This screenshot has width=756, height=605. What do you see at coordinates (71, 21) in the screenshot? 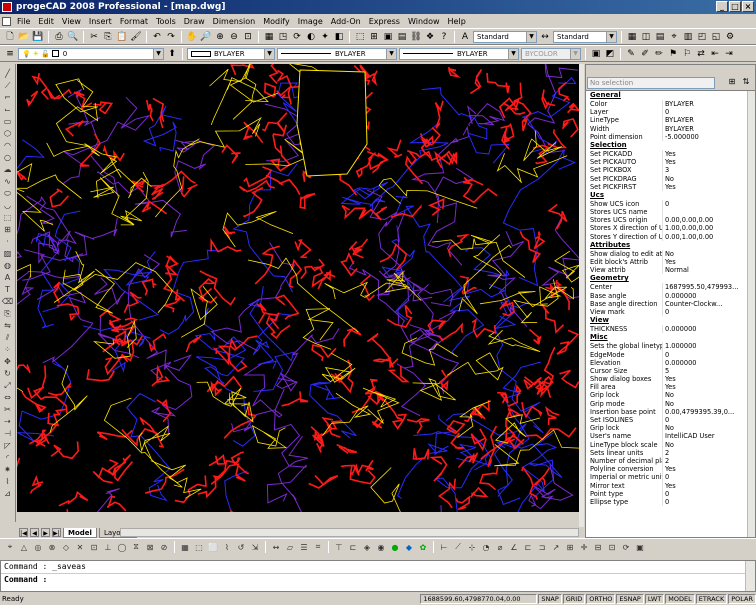
I see `menu-view: View` at bounding box center [71, 21].